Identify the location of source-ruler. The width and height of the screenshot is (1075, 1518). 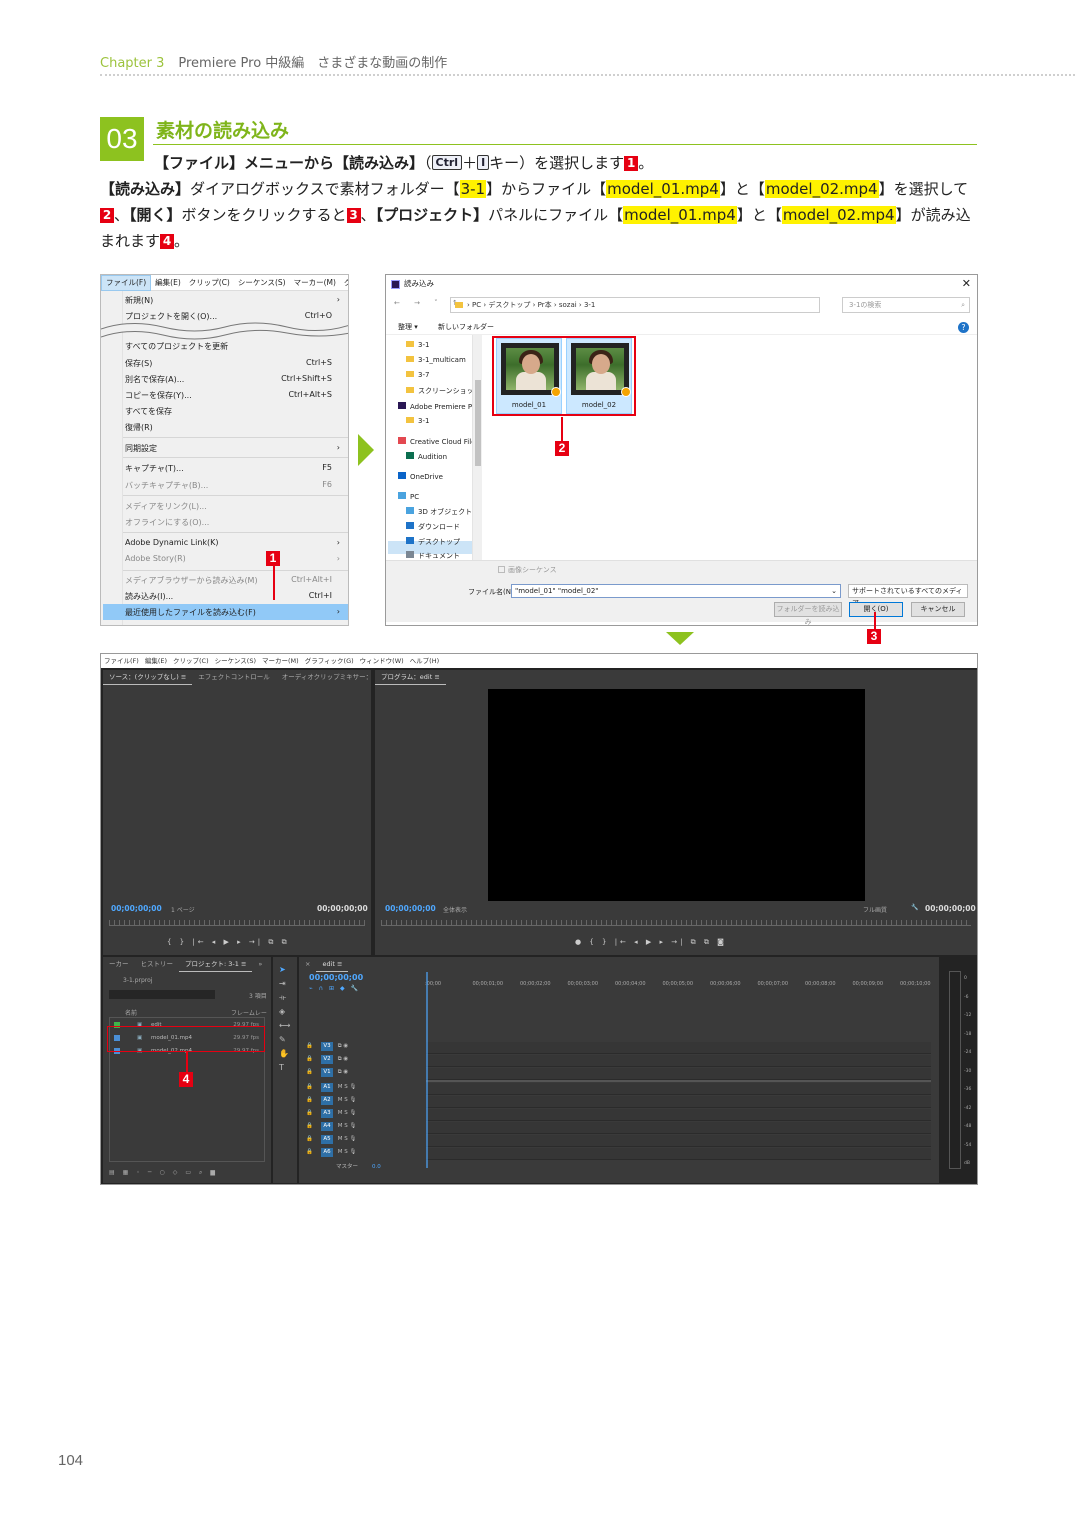
(237, 923).